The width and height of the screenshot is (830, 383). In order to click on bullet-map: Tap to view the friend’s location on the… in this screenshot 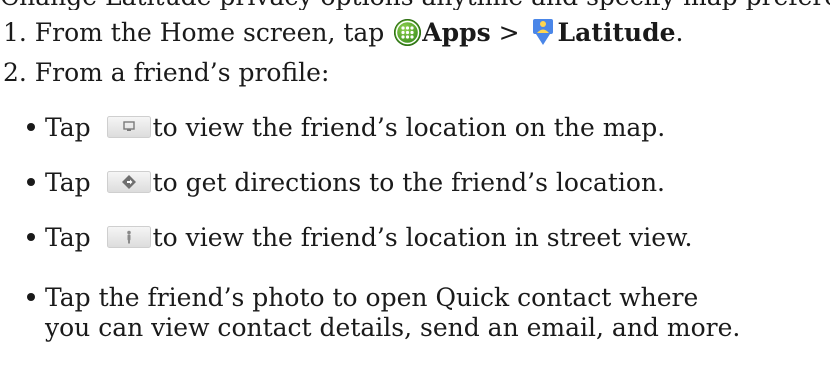, I will do `click(346, 128)`.